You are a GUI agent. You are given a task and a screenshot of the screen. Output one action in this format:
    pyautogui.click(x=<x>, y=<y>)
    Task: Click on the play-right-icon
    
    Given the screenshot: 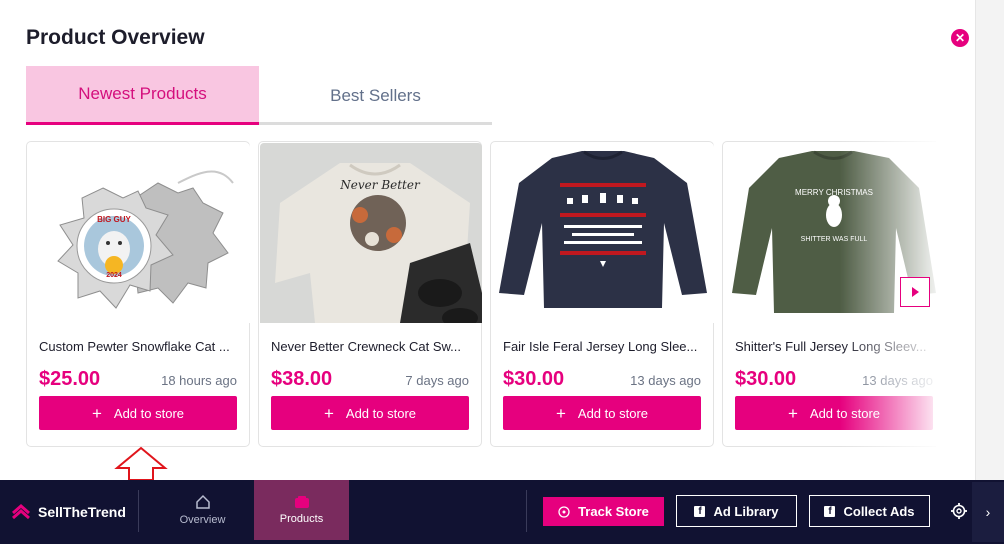 What is the action you would take?
    pyautogui.click(x=915, y=292)
    